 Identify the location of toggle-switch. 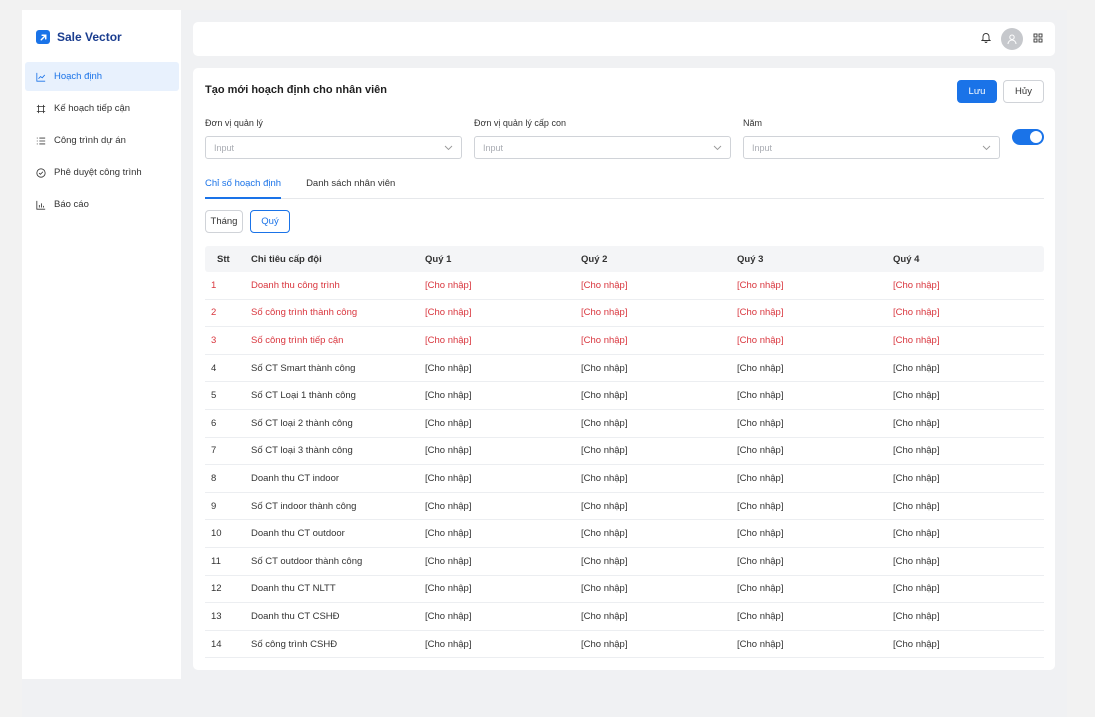
(1028, 137).